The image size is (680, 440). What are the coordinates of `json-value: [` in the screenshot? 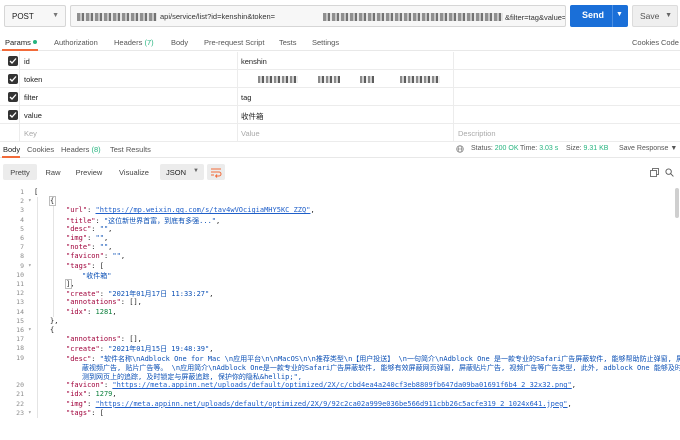 It's located at (101, 412).